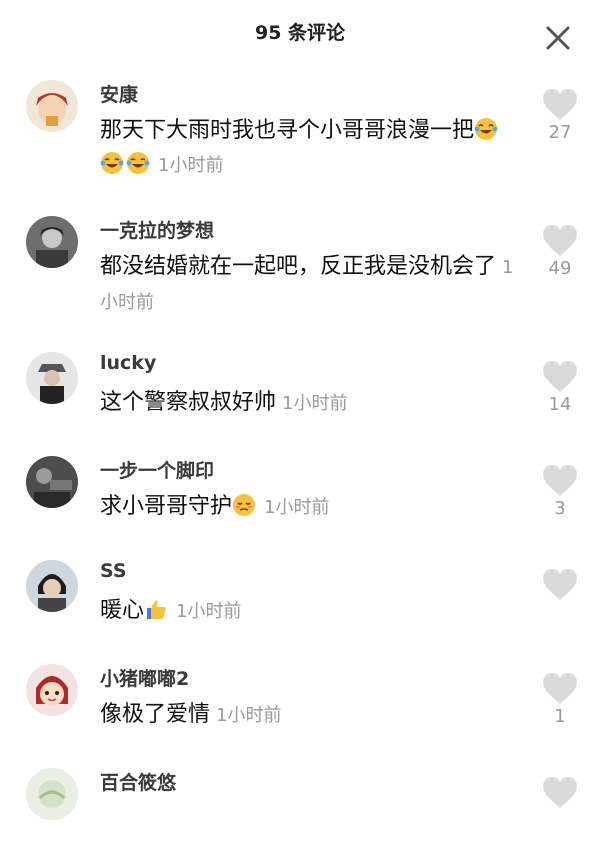 This screenshot has height=862, width=600. Describe the element at coordinates (310, 611) in the screenshot. I see `comment-body: 暖心 1小时前` at that location.